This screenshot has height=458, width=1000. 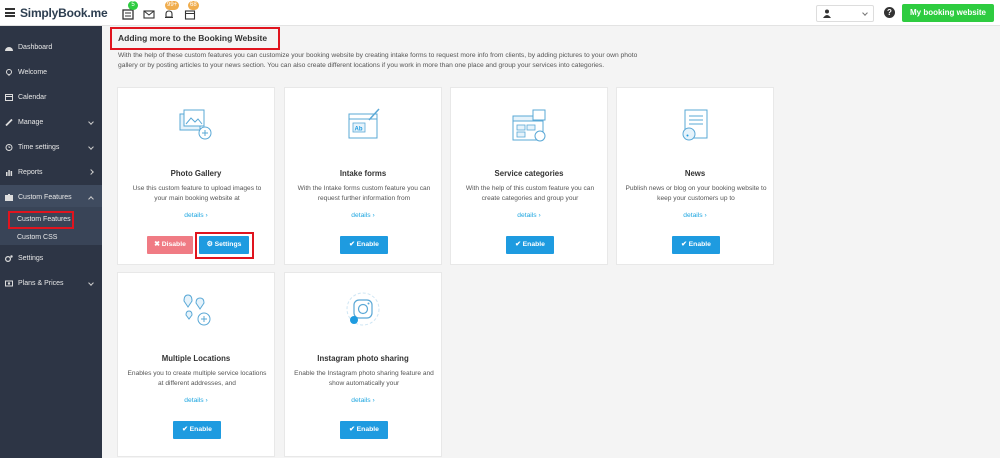 What do you see at coordinates (948, 13) in the screenshot?
I see `my-booking-website-button: My booking website` at bounding box center [948, 13].